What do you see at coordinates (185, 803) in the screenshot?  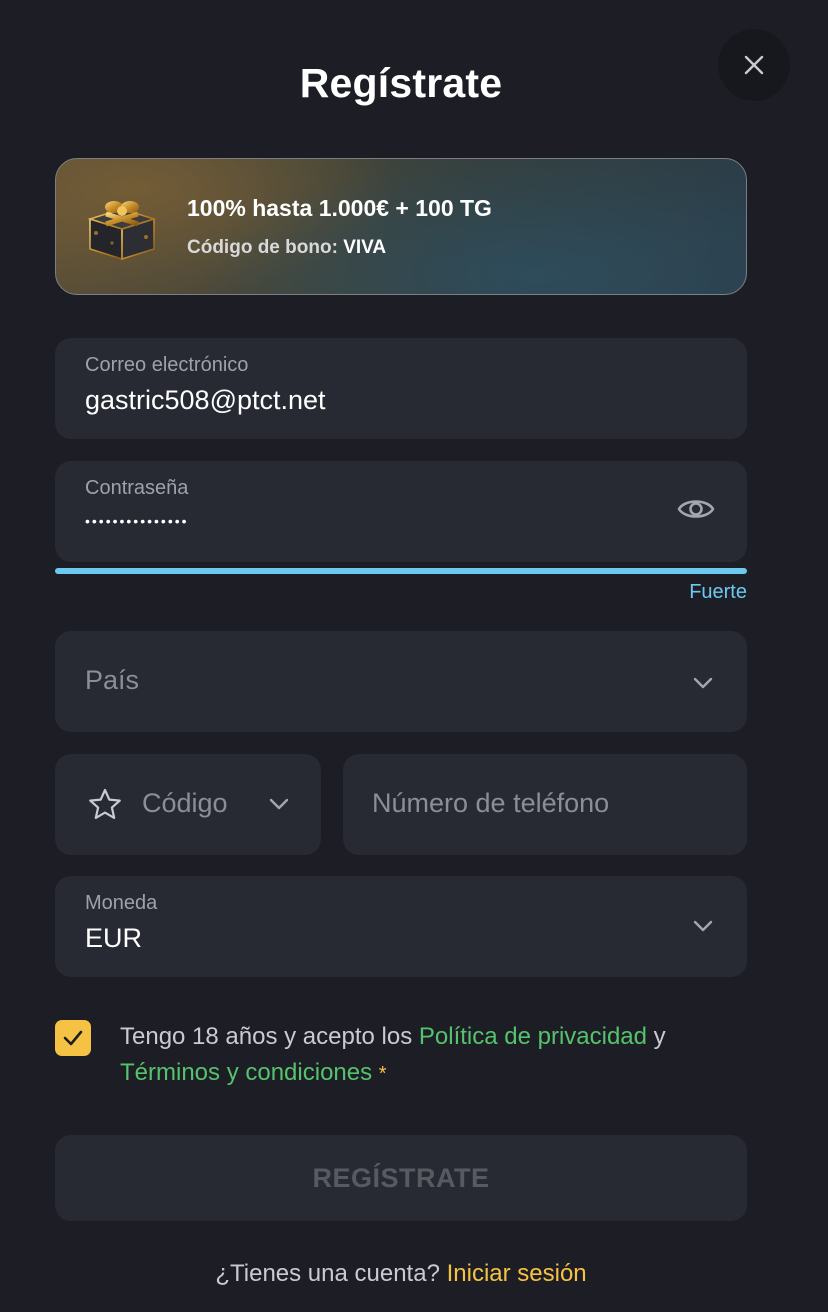 I see `phone-code-placeholder: Código` at bounding box center [185, 803].